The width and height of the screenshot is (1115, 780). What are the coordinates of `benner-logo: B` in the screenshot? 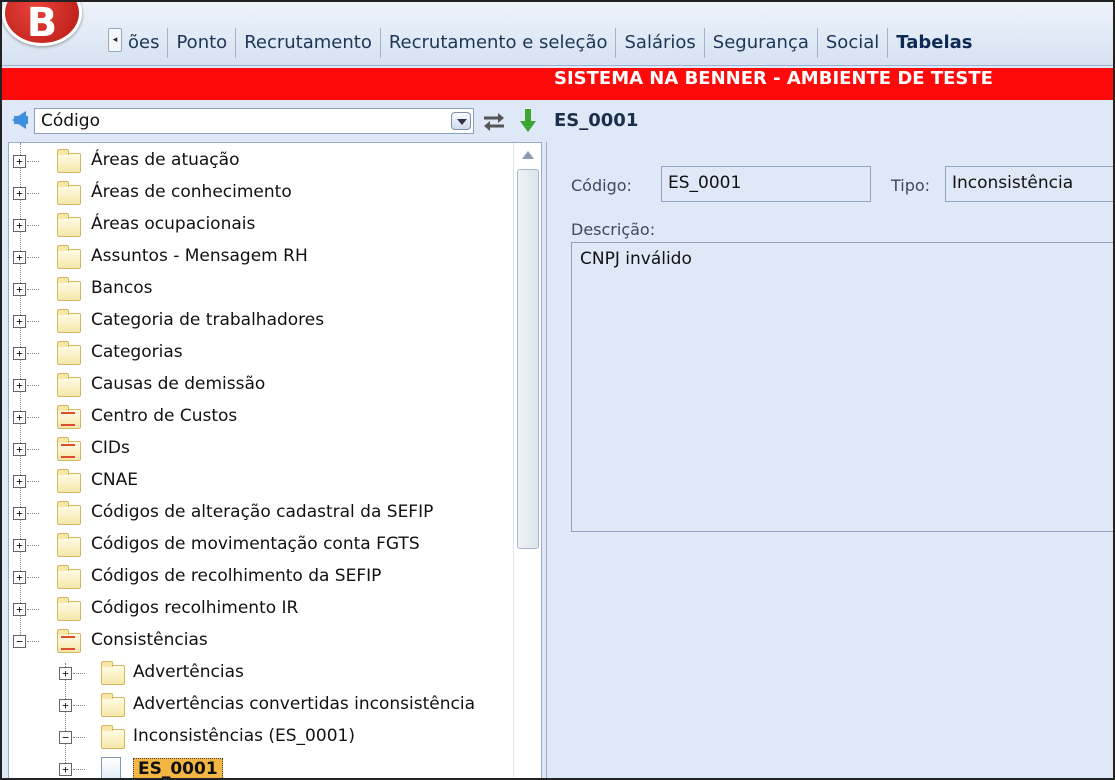 It's located at (42, 24).